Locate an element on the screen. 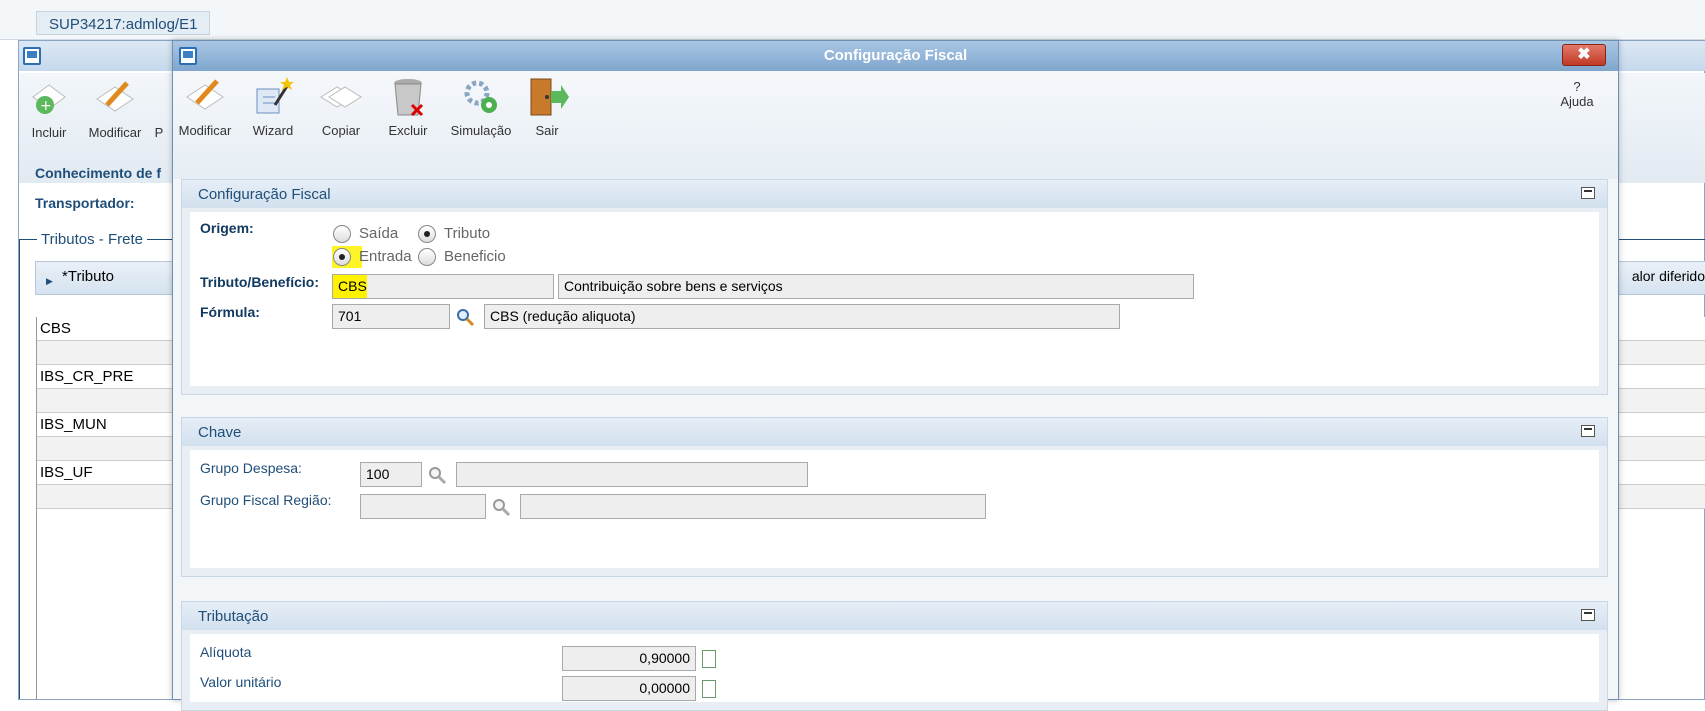  formula-desc-field: CBS (redução aliquota) is located at coordinates (802, 316).